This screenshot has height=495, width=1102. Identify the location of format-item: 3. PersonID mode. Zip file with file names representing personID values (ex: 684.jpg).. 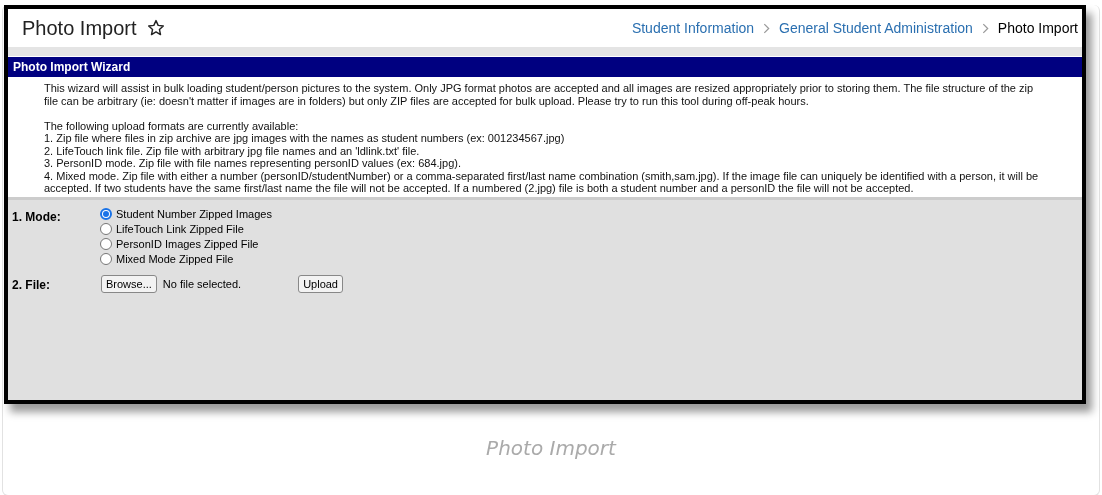
(253, 163).